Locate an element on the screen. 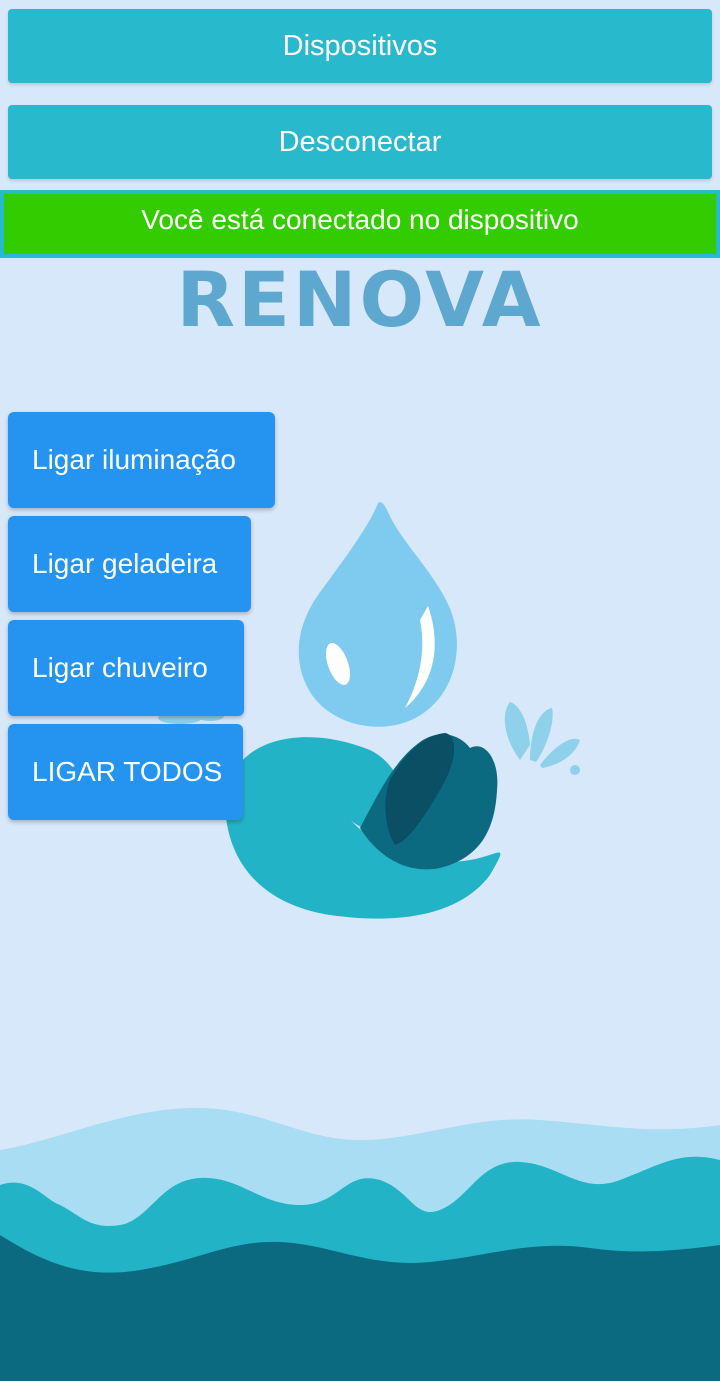  renova-logo: RENOVA is located at coordinates (360, 299).